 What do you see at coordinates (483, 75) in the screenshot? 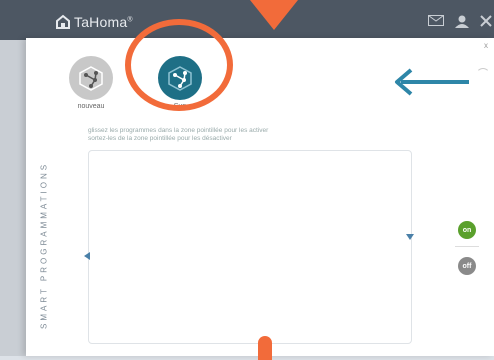
I see `loading-spinner-icon` at bounding box center [483, 75].